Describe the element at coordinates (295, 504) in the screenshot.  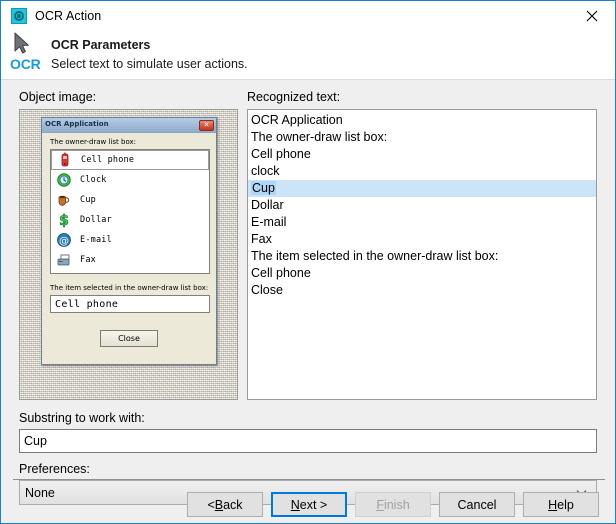
I see `next-button-mnemonic: N` at that location.